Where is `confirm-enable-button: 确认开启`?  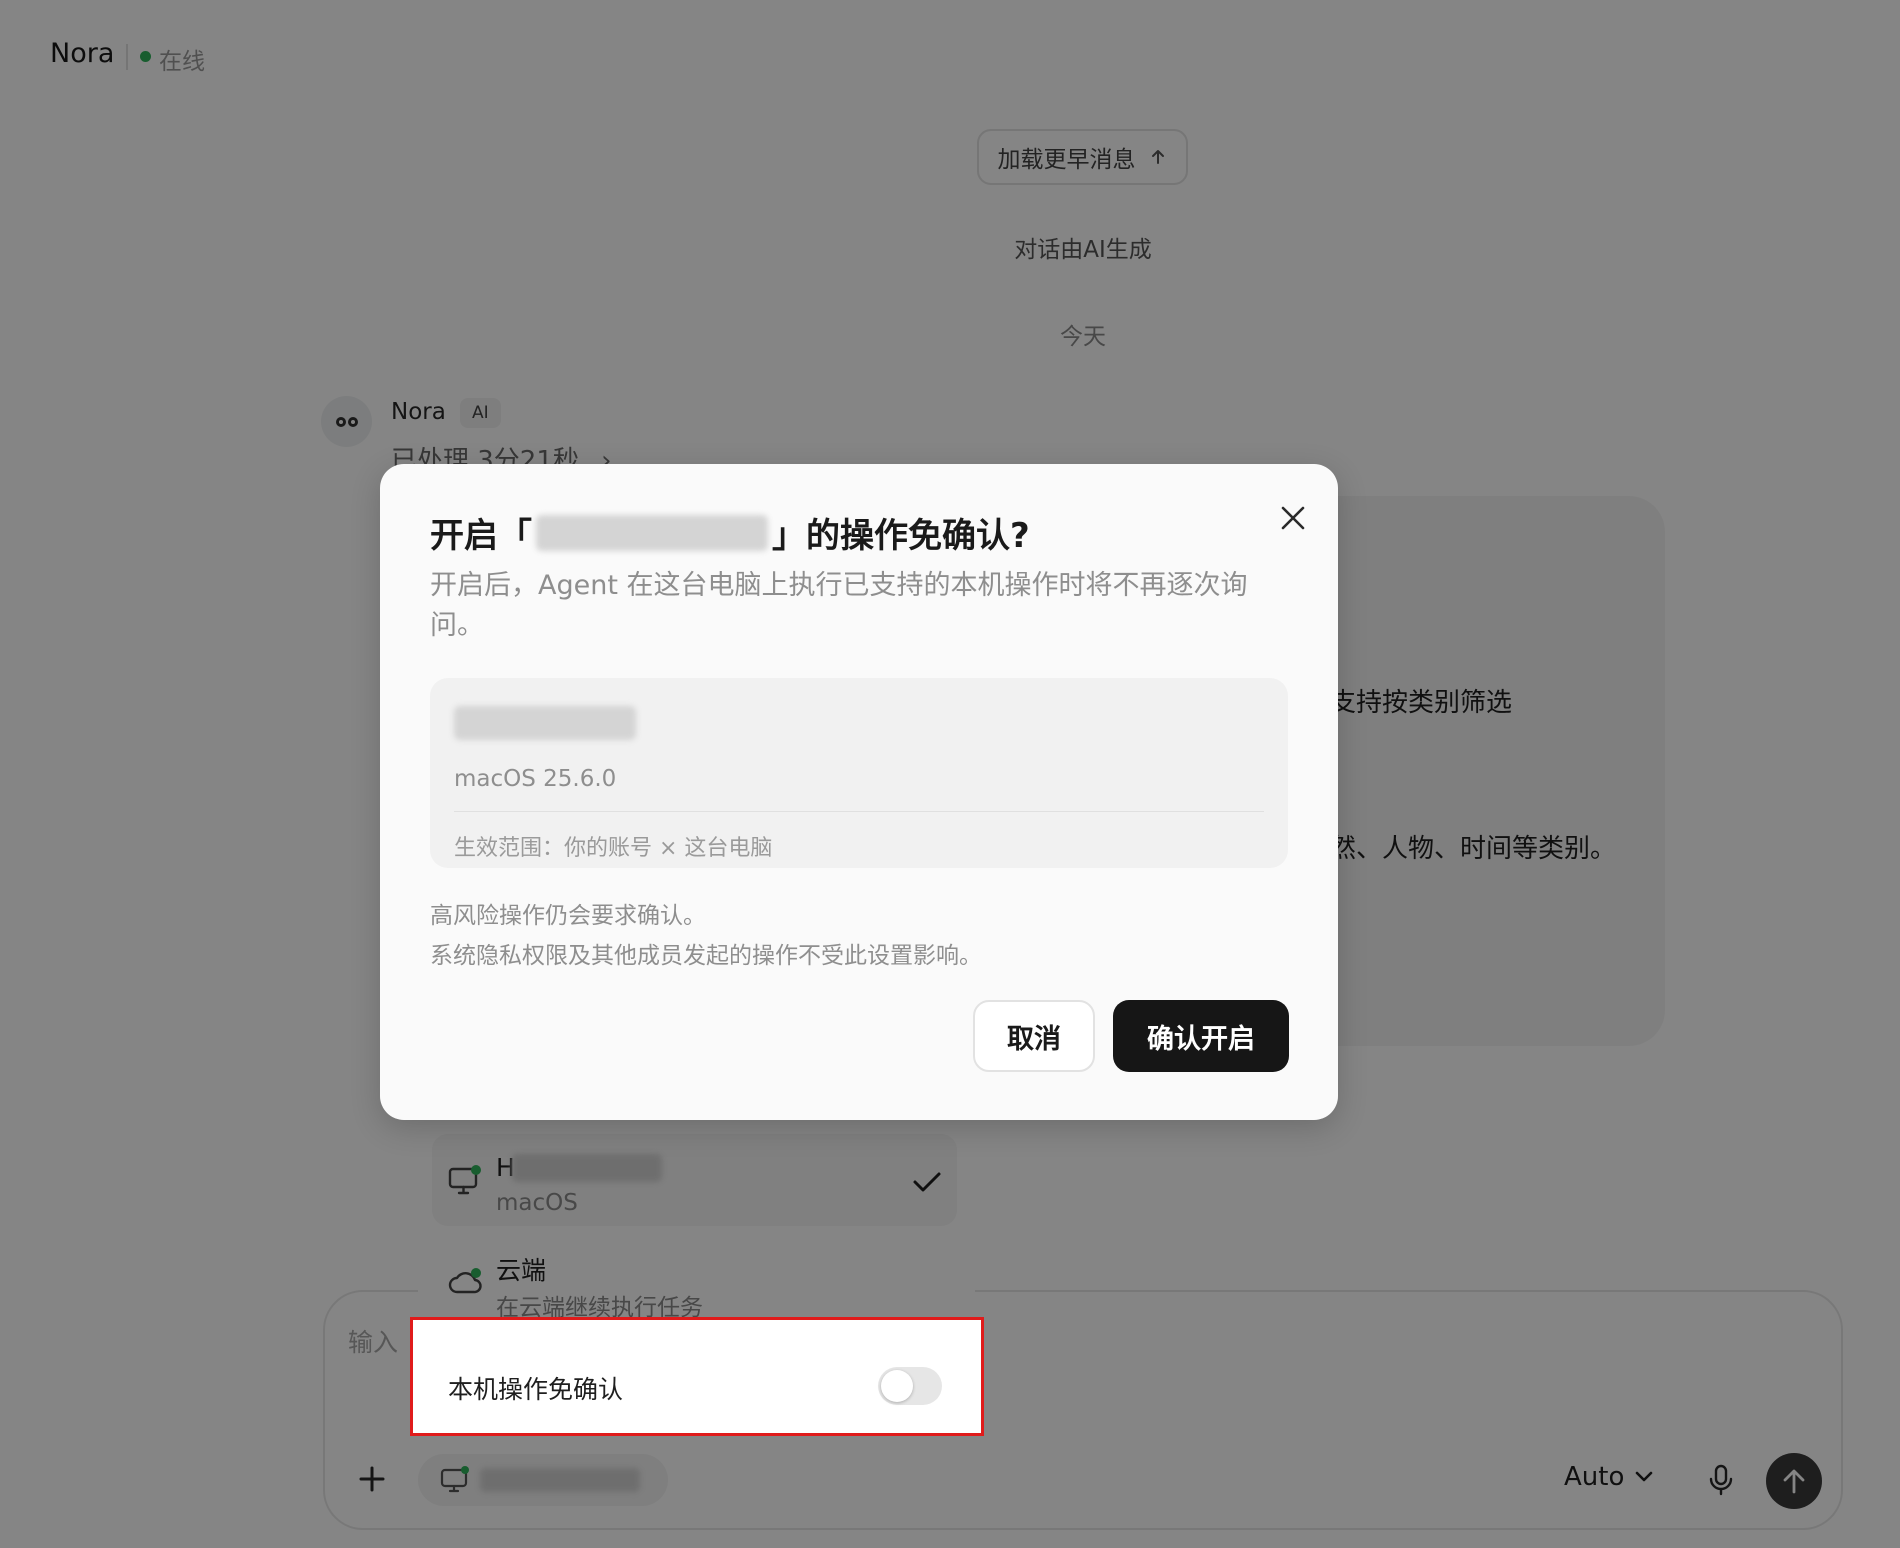
confirm-enable-button: 确认开启 is located at coordinates (1201, 1036).